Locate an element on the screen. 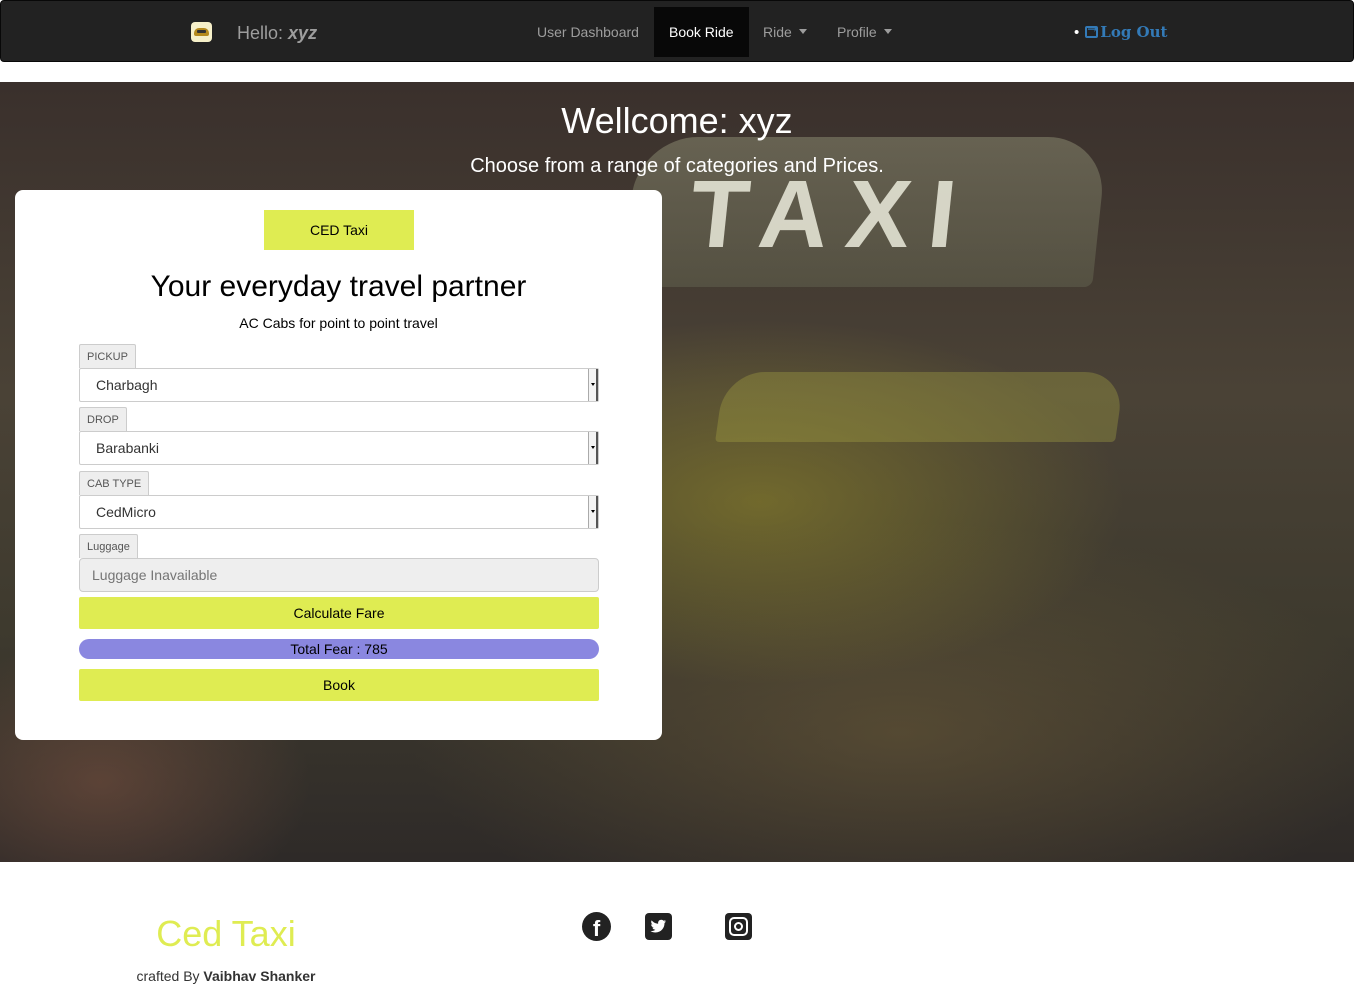 This screenshot has width=1354, height=996. book-button: Book is located at coordinates (339, 685).